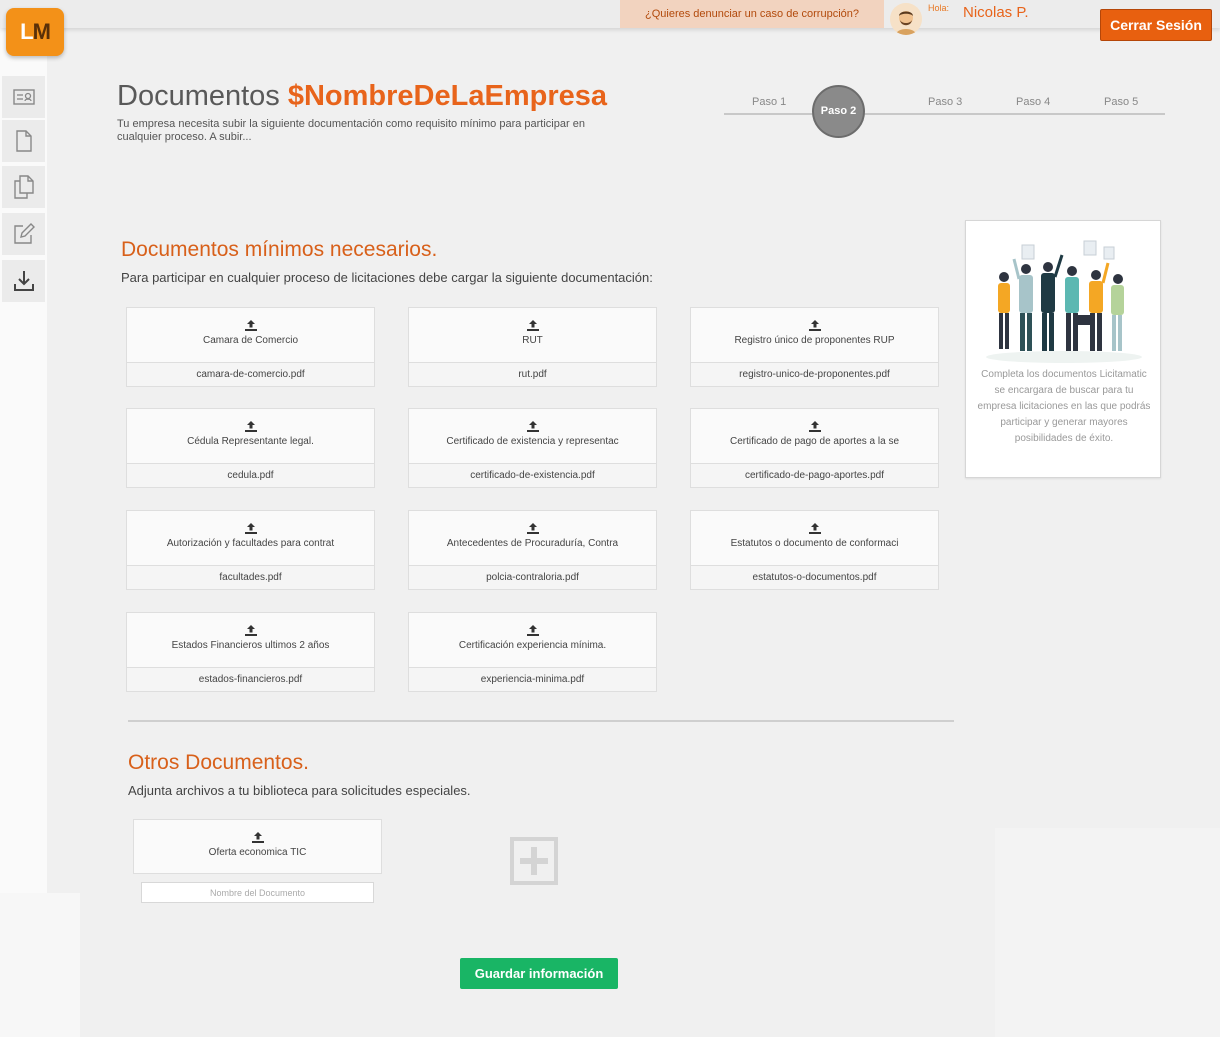 The image size is (1220, 1037). What do you see at coordinates (257, 846) in the screenshot?
I see `other-doc-upload-card: Oferta economica TIC` at bounding box center [257, 846].